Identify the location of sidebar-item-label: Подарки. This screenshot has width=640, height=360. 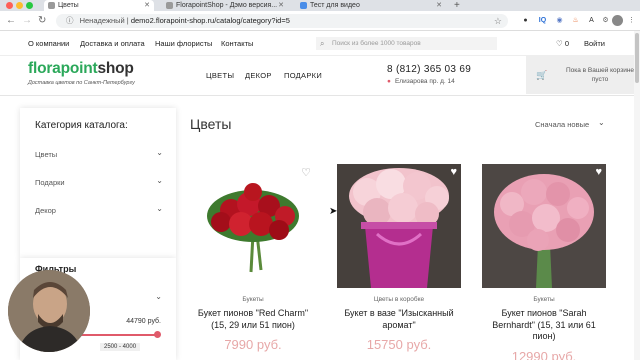
(50, 182).